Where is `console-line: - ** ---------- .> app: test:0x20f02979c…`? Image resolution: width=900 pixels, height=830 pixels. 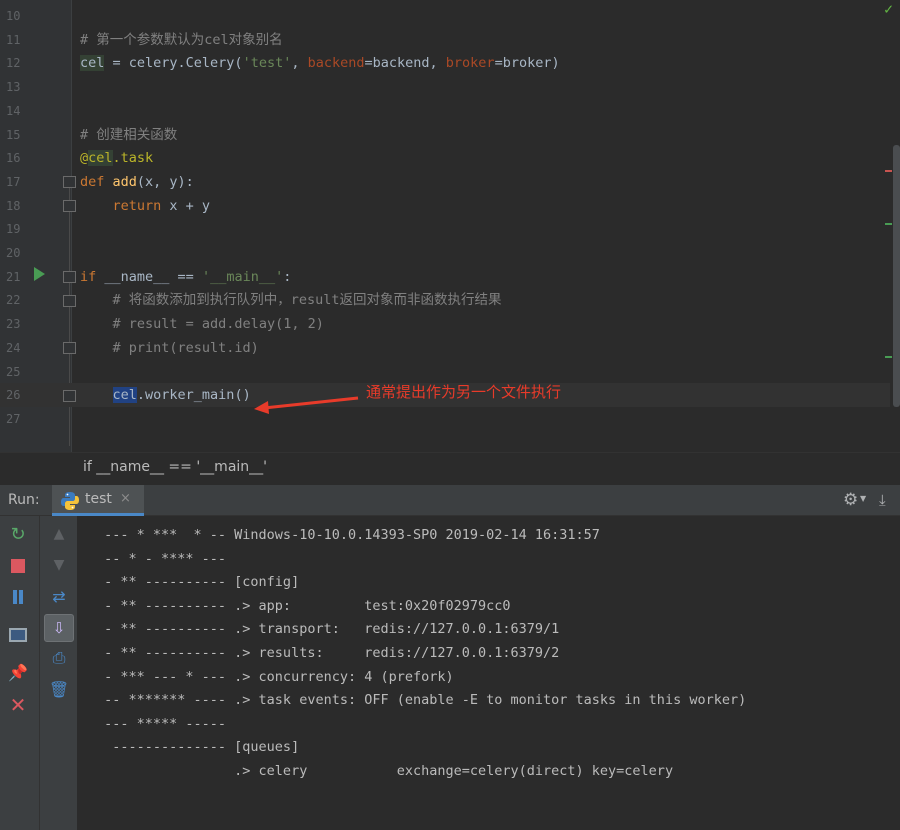 console-line: - ** ---------- .> app: test:0x20f02979c… is located at coordinates (303, 605).